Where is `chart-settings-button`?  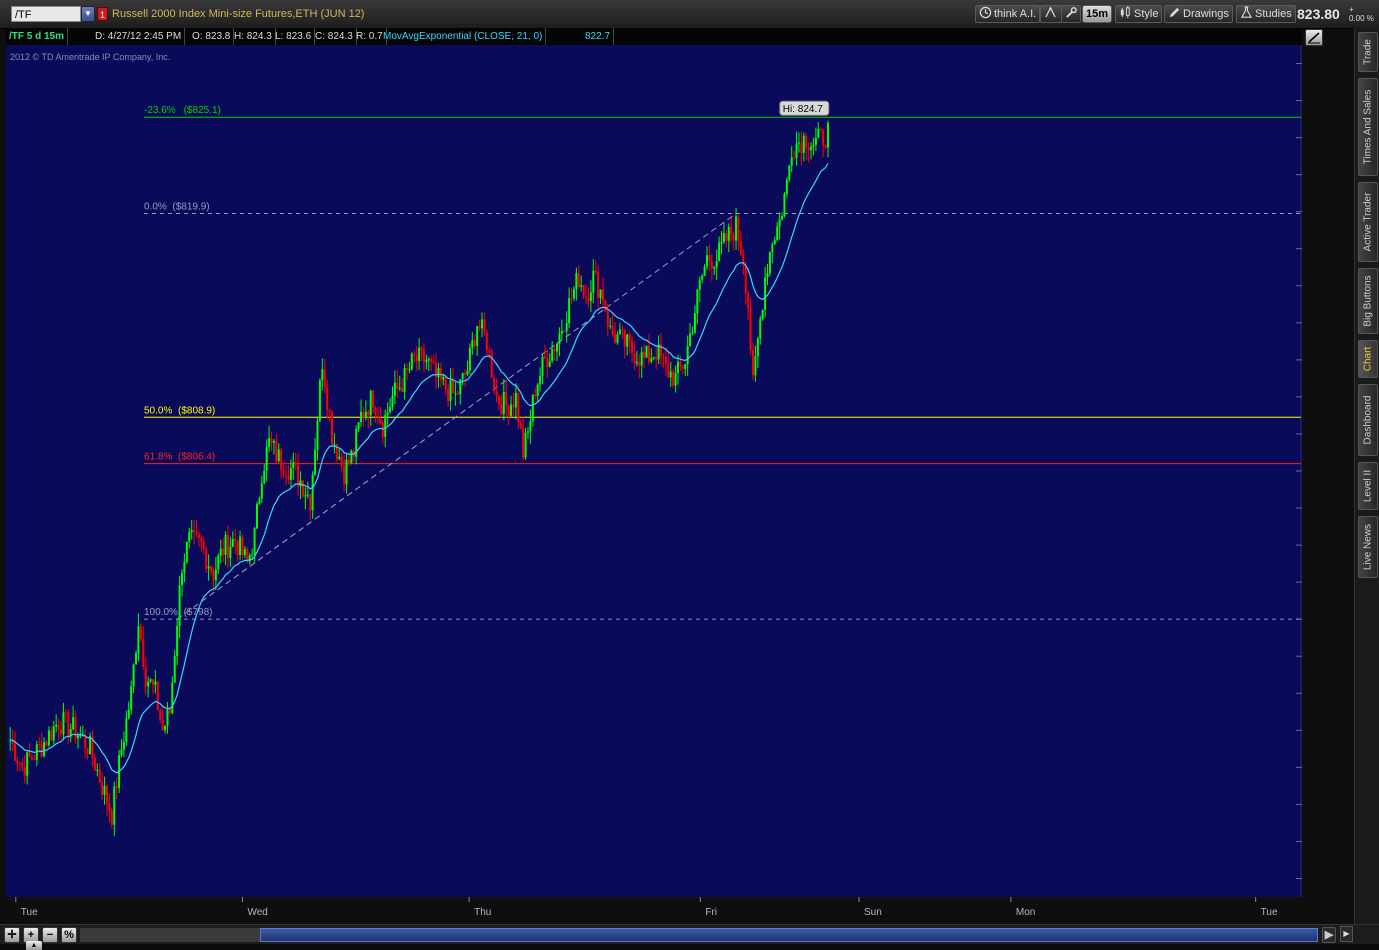
chart-settings-button is located at coordinates (1314, 37).